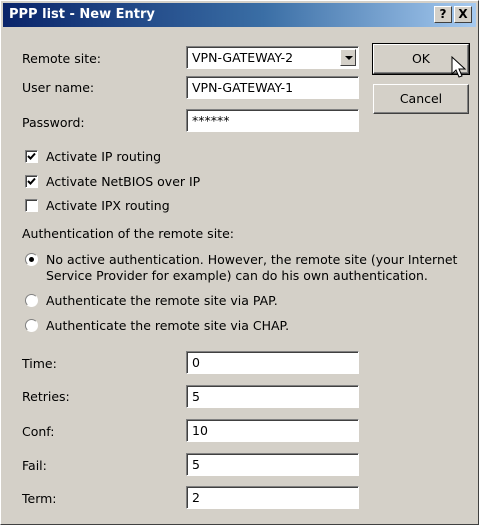 The width and height of the screenshot is (479, 525). I want to click on conf-label: Conf:, so click(38, 431).